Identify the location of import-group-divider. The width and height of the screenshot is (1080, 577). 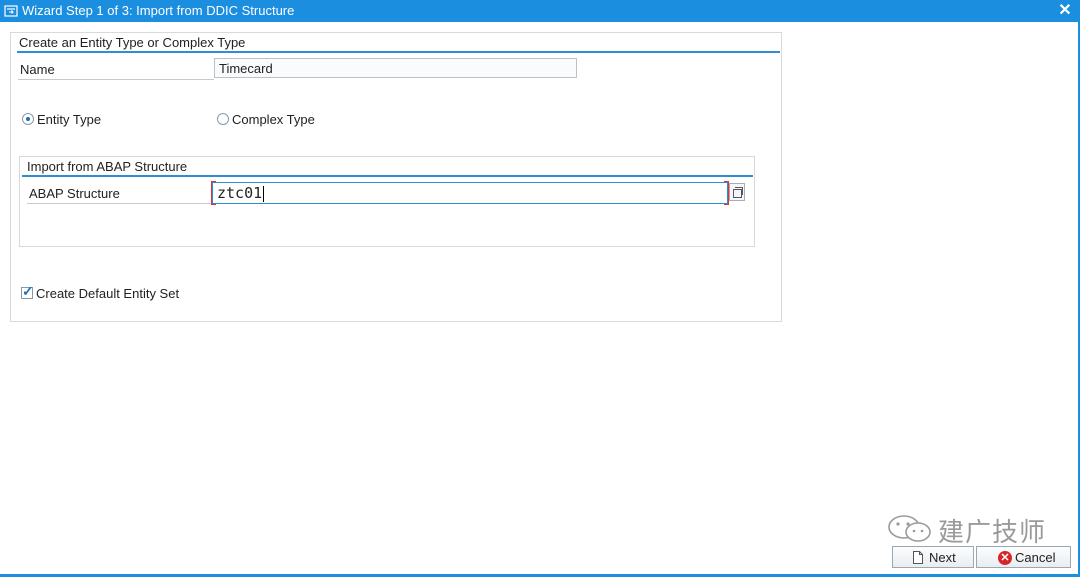
(387, 176).